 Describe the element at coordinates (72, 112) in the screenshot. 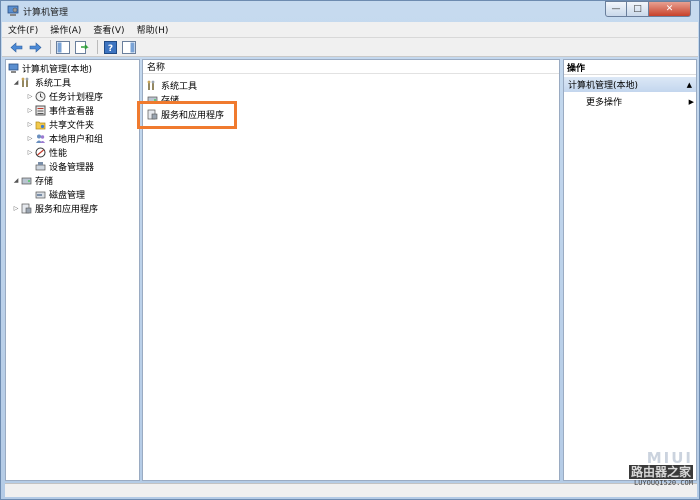

I see `tree-label: 事件查看器` at that location.